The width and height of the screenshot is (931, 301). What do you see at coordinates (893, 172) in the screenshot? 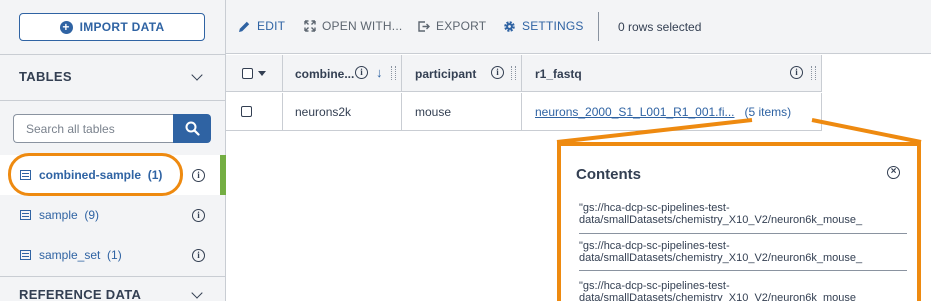
I see `close-icon: ×` at bounding box center [893, 172].